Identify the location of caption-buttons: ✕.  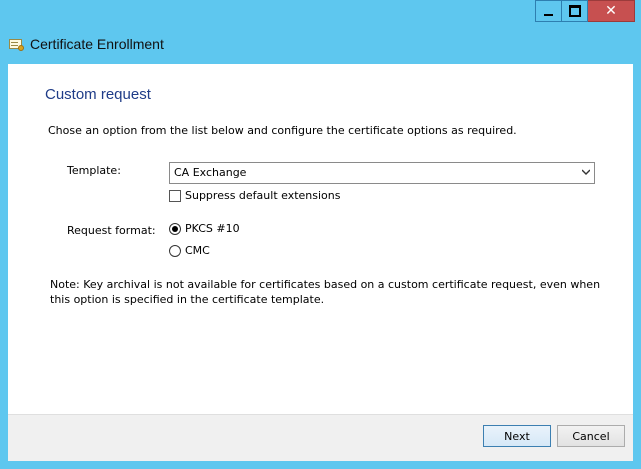
(585, 11).